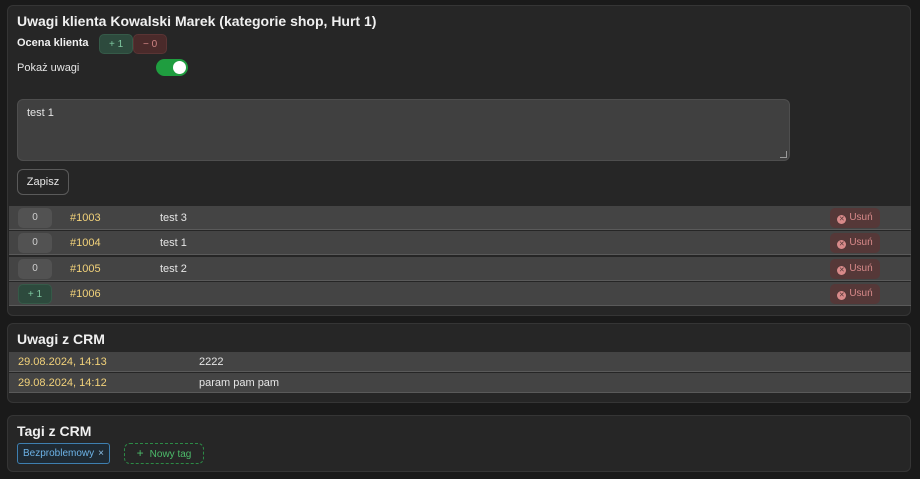 The width and height of the screenshot is (920, 479). Describe the element at coordinates (54, 431) in the screenshot. I see `tags-card-title: Tagi z CRM` at that location.